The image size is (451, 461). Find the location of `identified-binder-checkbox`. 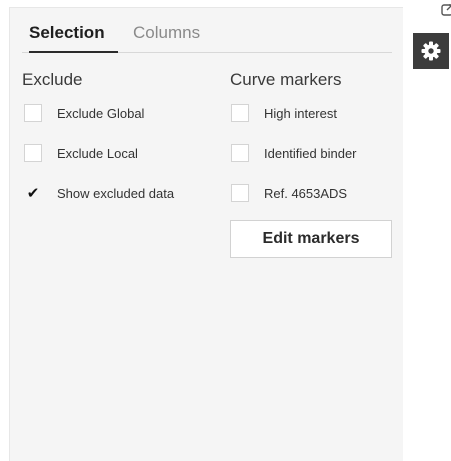

identified-binder-checkbox is located at coordinates (240, 153).